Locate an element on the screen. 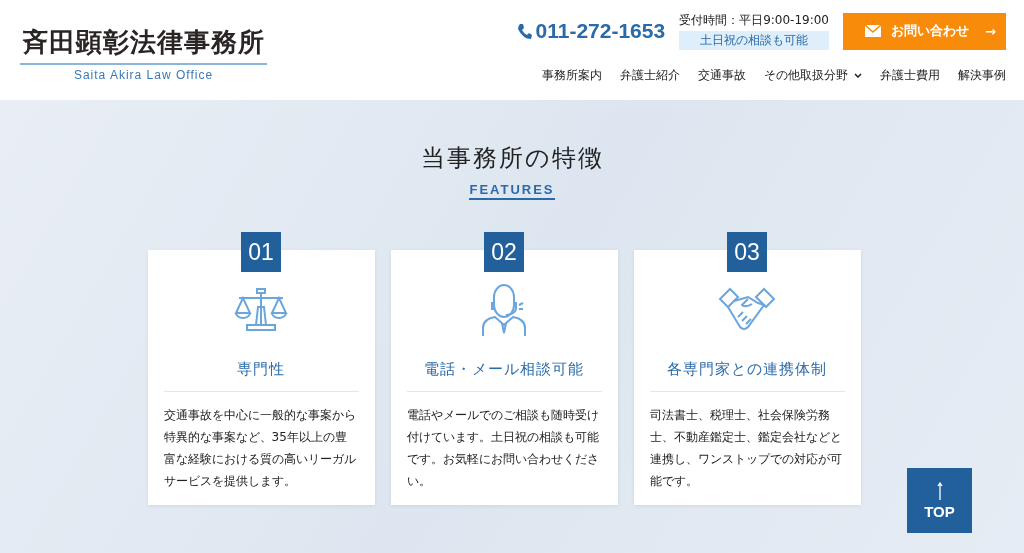 The height and width of the screenshot is (553, 1024). feature-description: 電話やメールでのご相談も随時受け付けています。土日祝の相談も可能です。お気軽にお問い合わせください。 is located at coordinates (503, 448).